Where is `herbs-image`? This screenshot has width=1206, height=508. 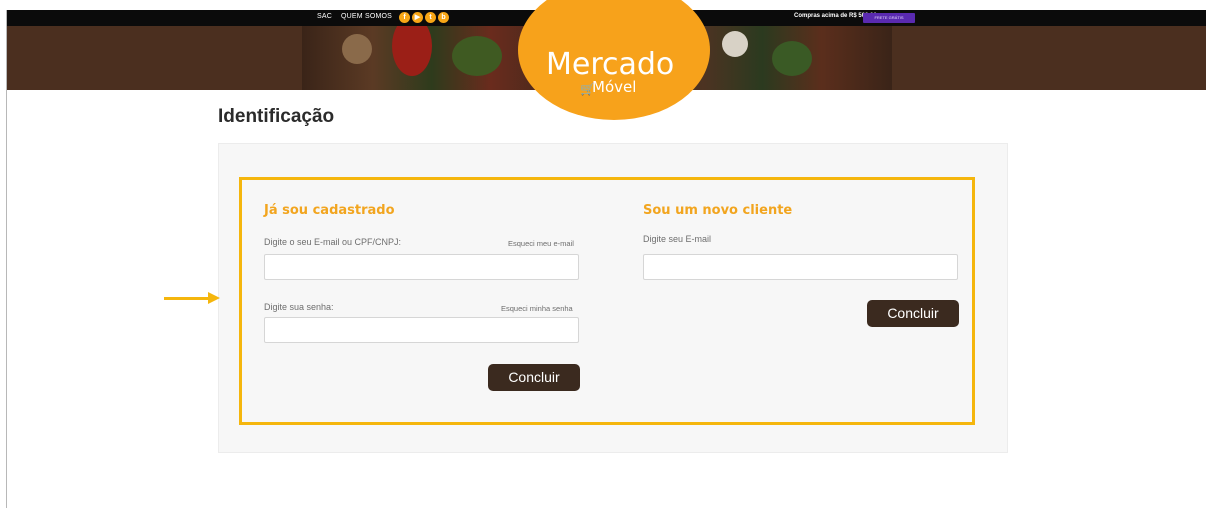
herbs-image is located at coordinates (477, 56).